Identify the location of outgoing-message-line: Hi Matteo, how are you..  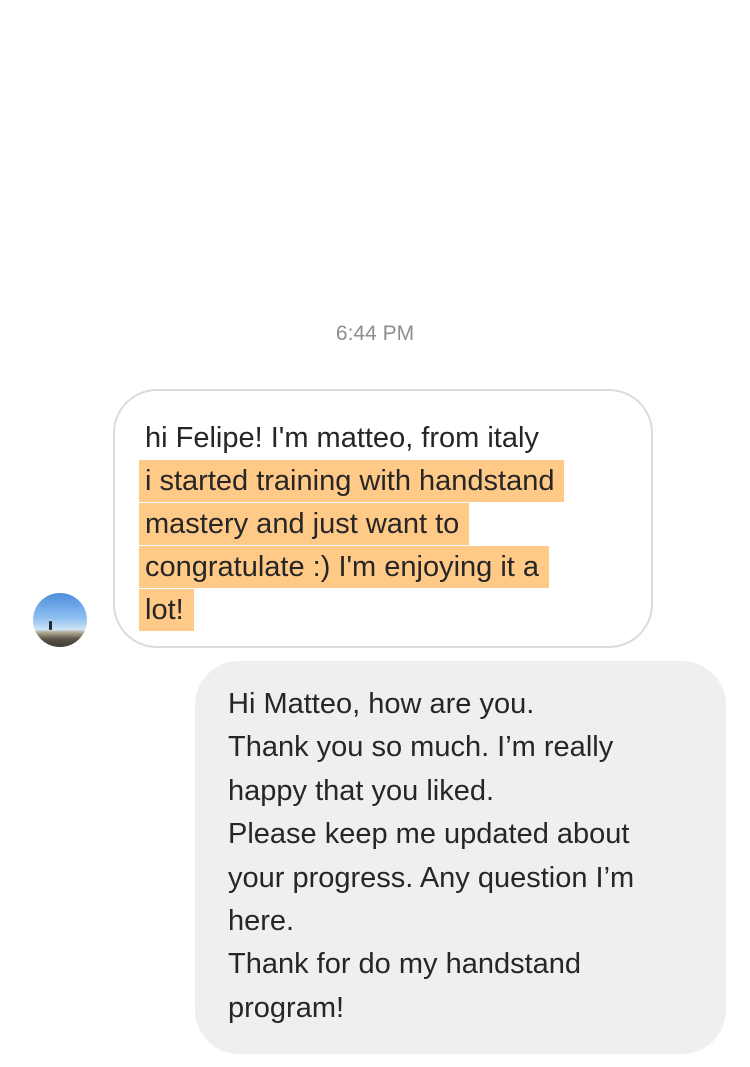
(381, 704).